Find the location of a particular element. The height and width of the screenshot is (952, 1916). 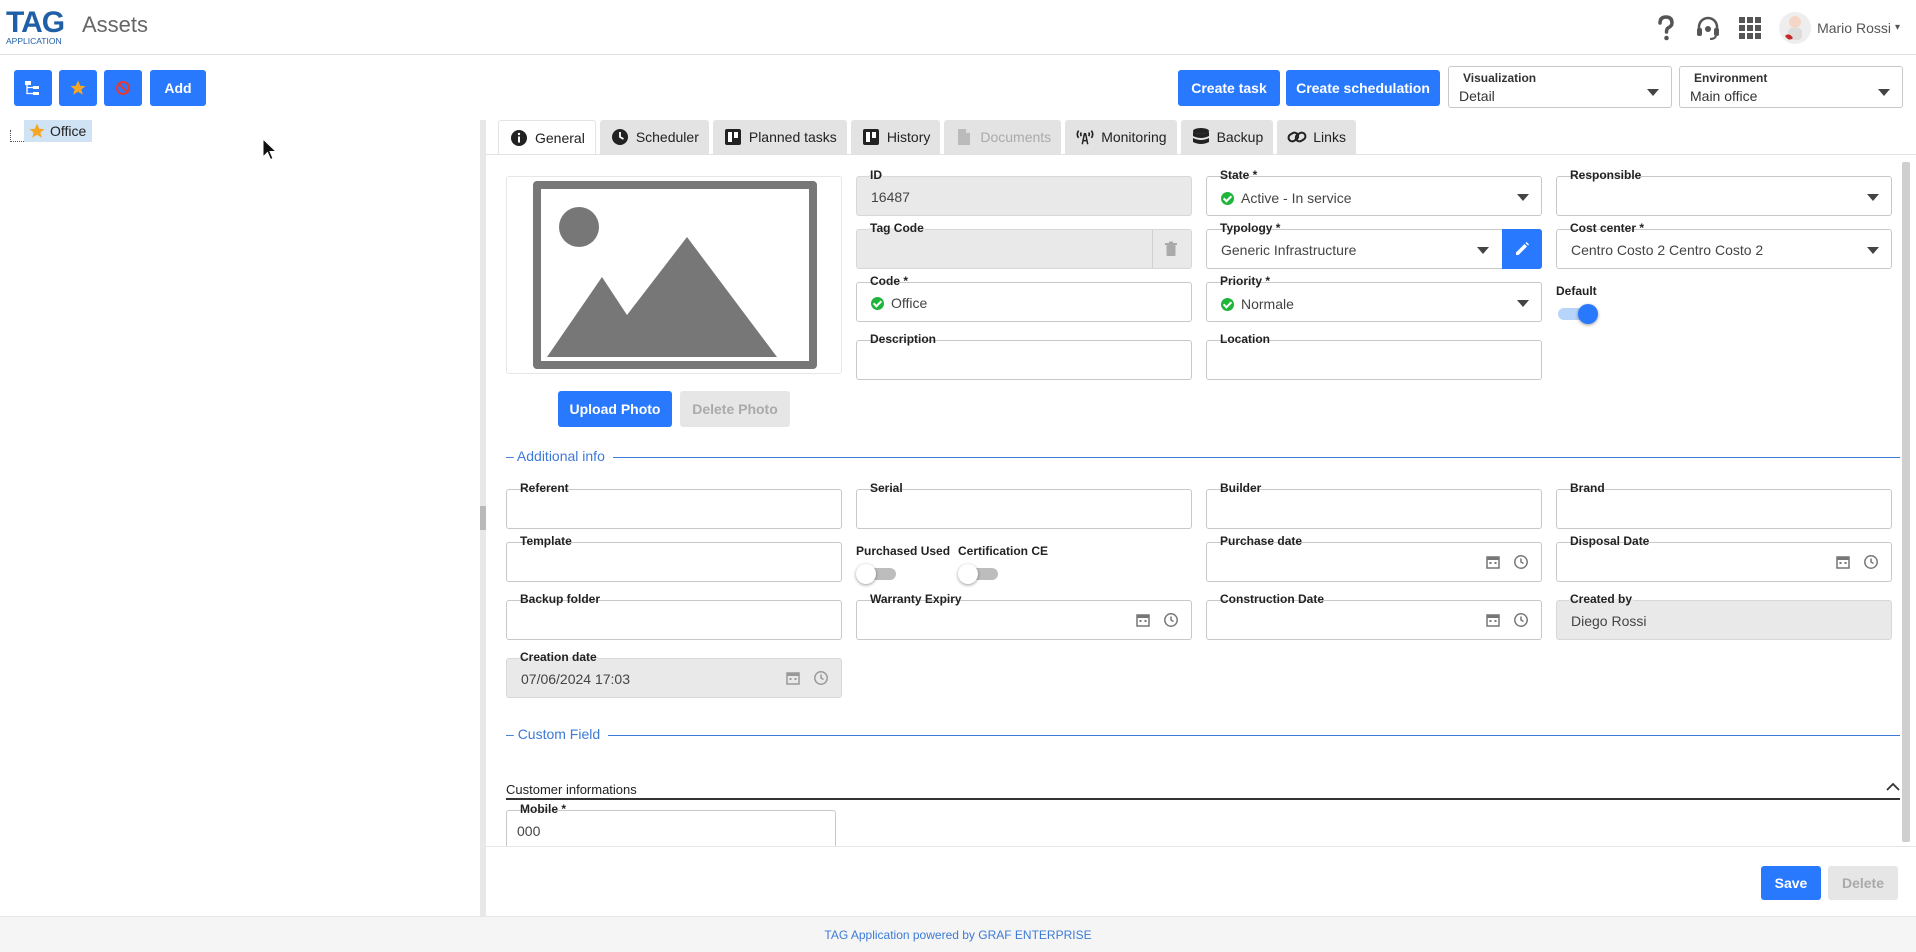

custom-field-section: – Custom Field is located at coordinates (1203, 736).